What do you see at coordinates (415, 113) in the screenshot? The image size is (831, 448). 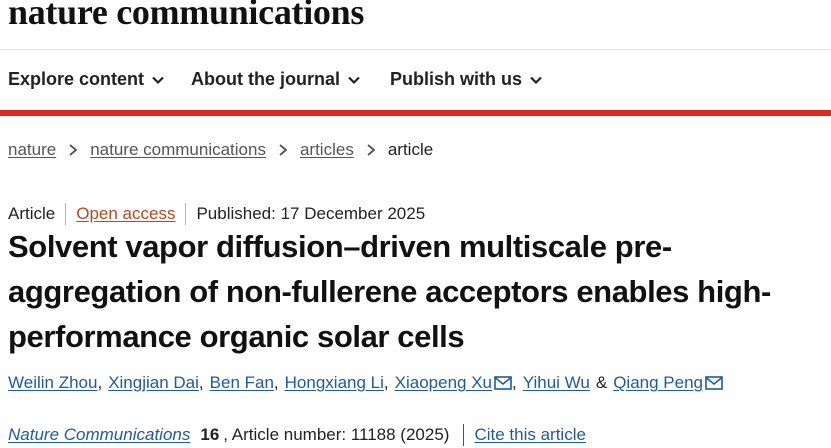 I see `accent-rule` at bounding box center [415, 113].